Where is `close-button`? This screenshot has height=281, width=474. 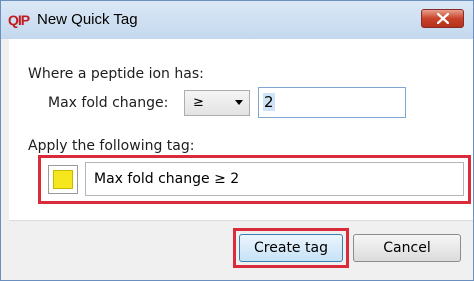
close-button is located at coordinates (442, 18).